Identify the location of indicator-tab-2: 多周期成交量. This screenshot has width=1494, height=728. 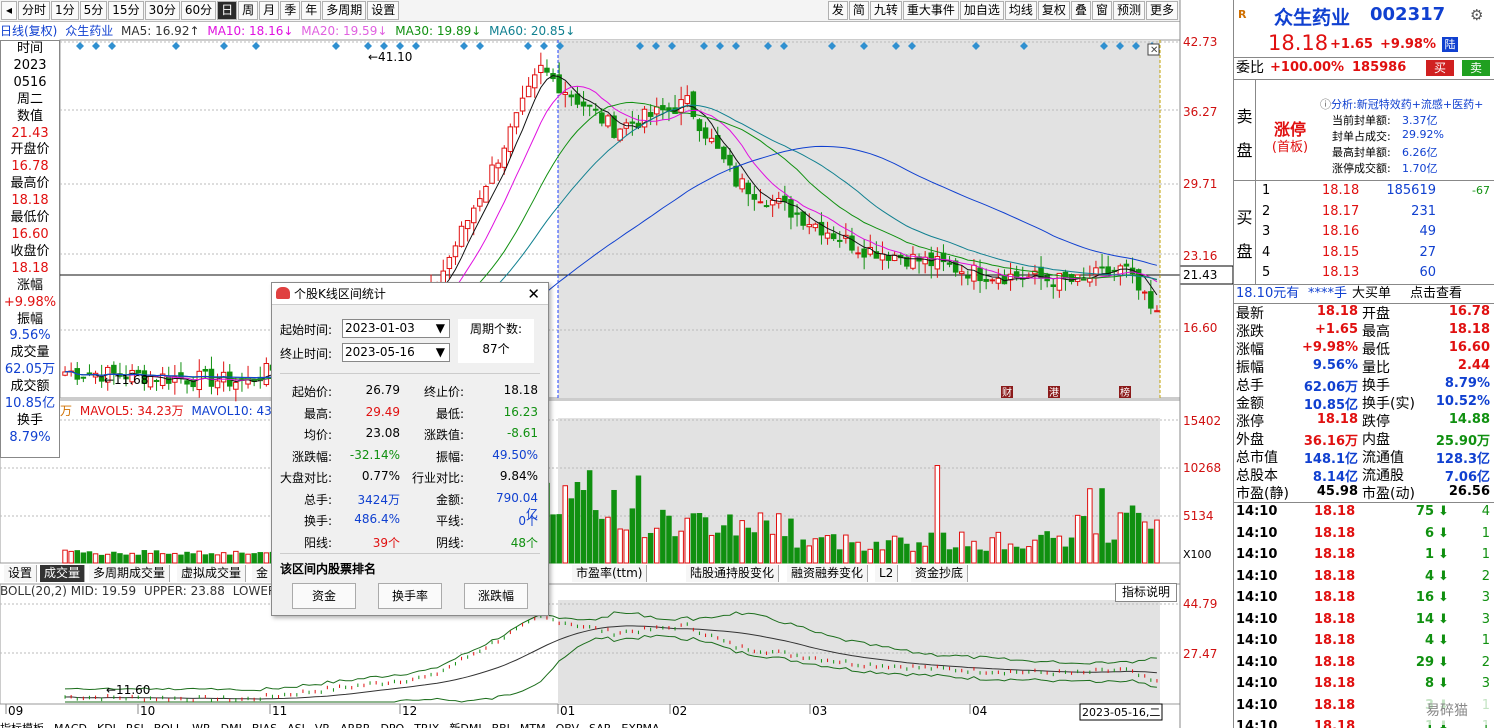
(130, 573).